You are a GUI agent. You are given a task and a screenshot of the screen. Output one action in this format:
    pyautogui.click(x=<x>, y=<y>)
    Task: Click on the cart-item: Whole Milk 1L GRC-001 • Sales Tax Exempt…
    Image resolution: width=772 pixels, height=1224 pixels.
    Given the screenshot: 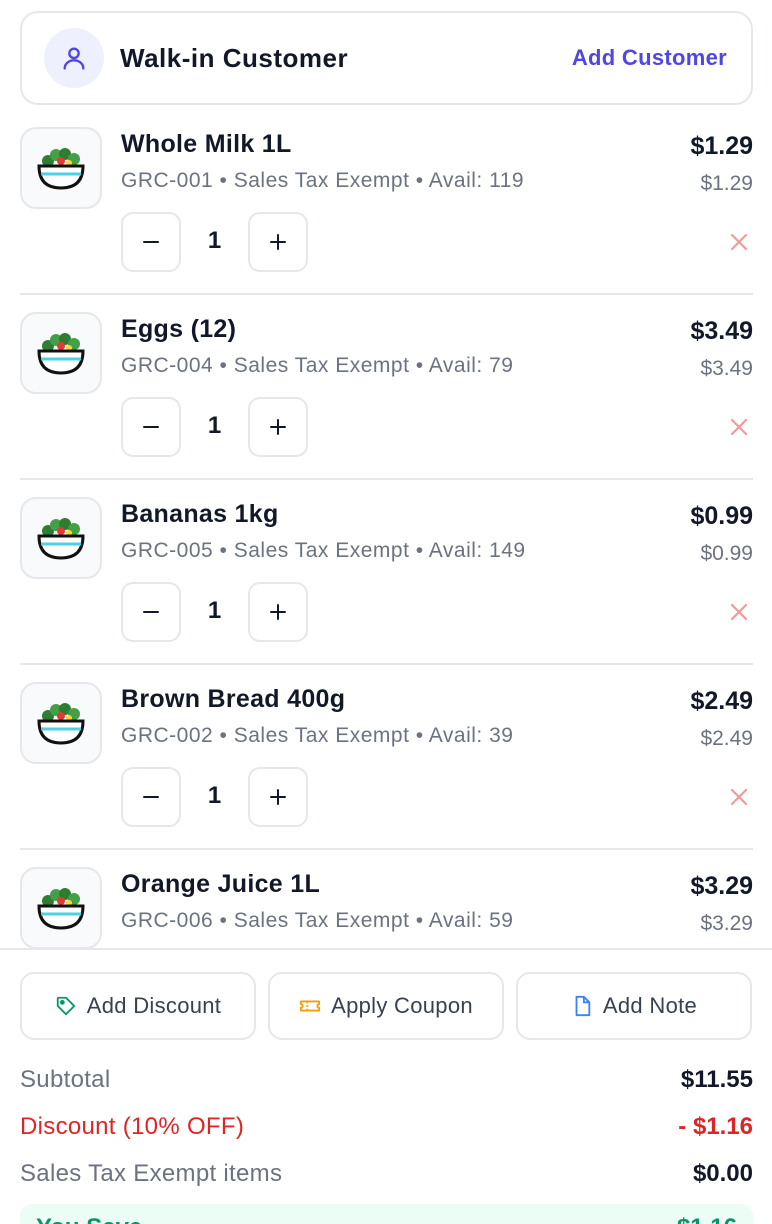 What is the action you would take?
    pyautogui.click(x=386, y=202)
    